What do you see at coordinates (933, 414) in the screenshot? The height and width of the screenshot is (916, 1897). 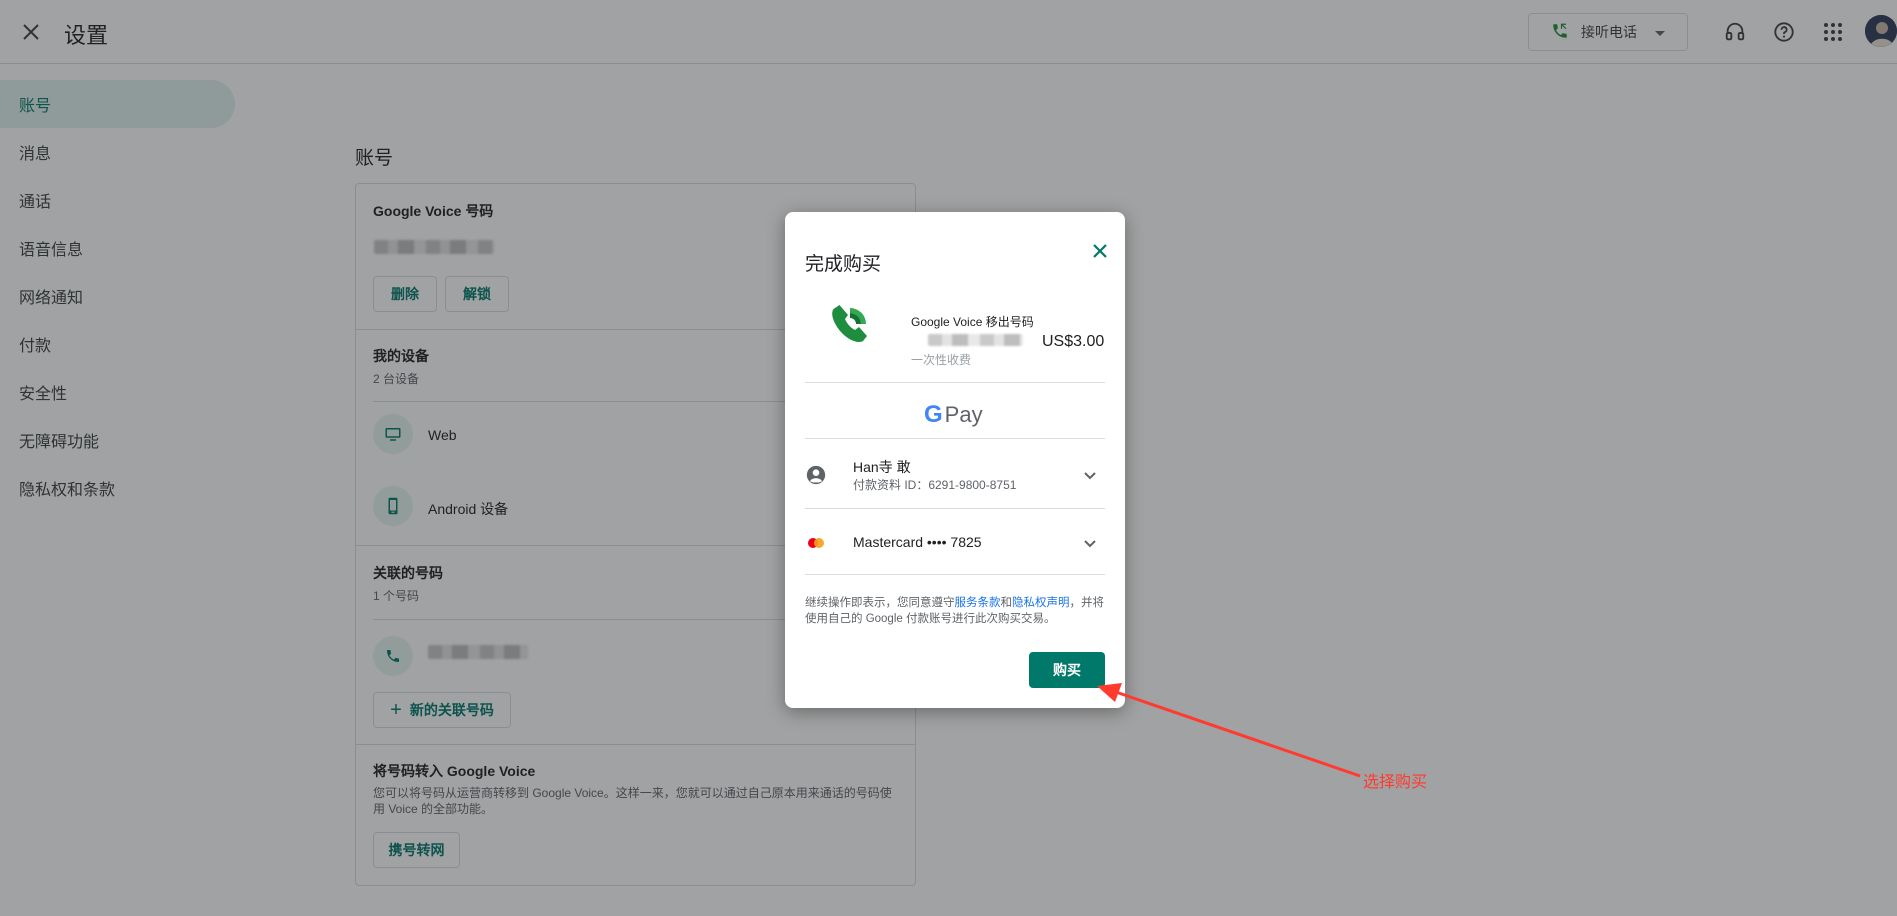 I see `google-g-icon: G` at bounding box center [933, 414].